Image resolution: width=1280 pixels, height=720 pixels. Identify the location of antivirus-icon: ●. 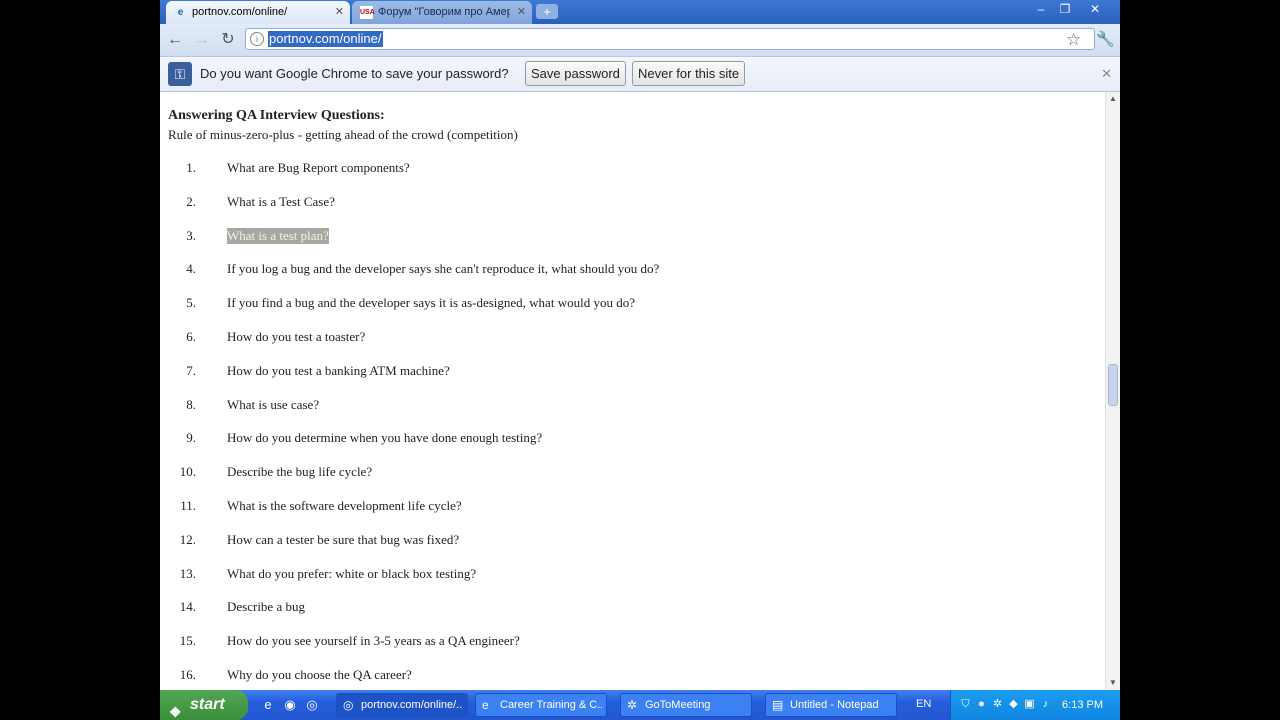
(981, 704).